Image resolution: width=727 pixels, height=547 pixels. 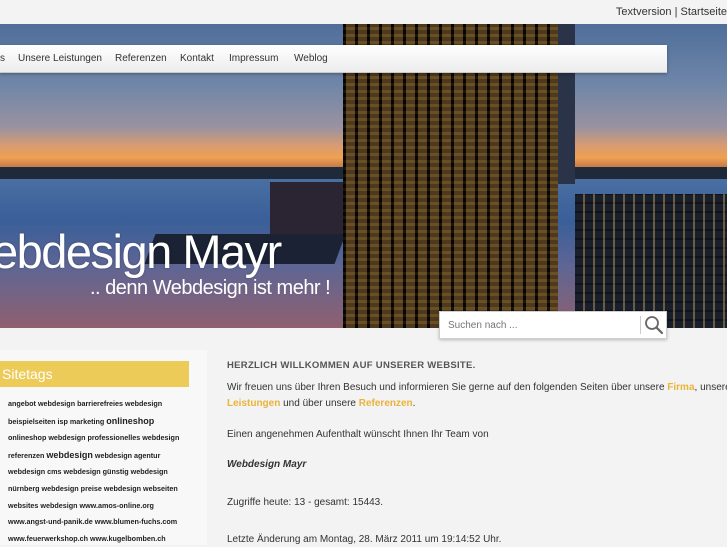 What do you see at coordinates (651, 261) in the screenshot?
I see `hero-right-buildings` at bounding box center [651, 261].